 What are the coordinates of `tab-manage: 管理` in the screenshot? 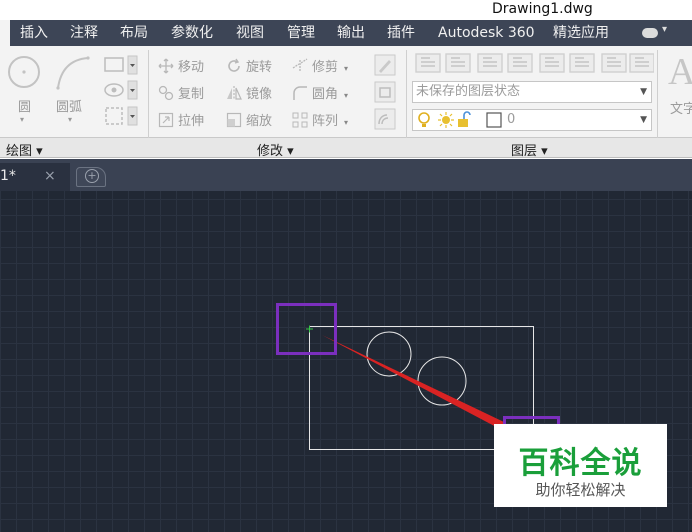 It's located at (301, 33).